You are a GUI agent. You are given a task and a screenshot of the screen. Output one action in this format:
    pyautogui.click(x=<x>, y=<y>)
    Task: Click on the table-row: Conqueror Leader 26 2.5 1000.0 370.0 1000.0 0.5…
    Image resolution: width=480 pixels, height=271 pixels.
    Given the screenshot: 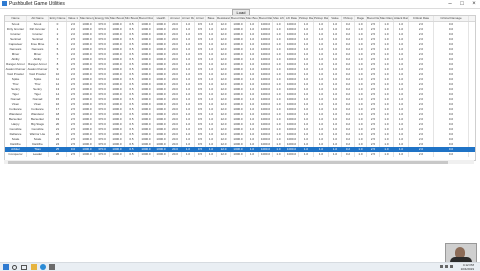 What is the action you would take?
    pyautogui.click(x=240, y=154)
    